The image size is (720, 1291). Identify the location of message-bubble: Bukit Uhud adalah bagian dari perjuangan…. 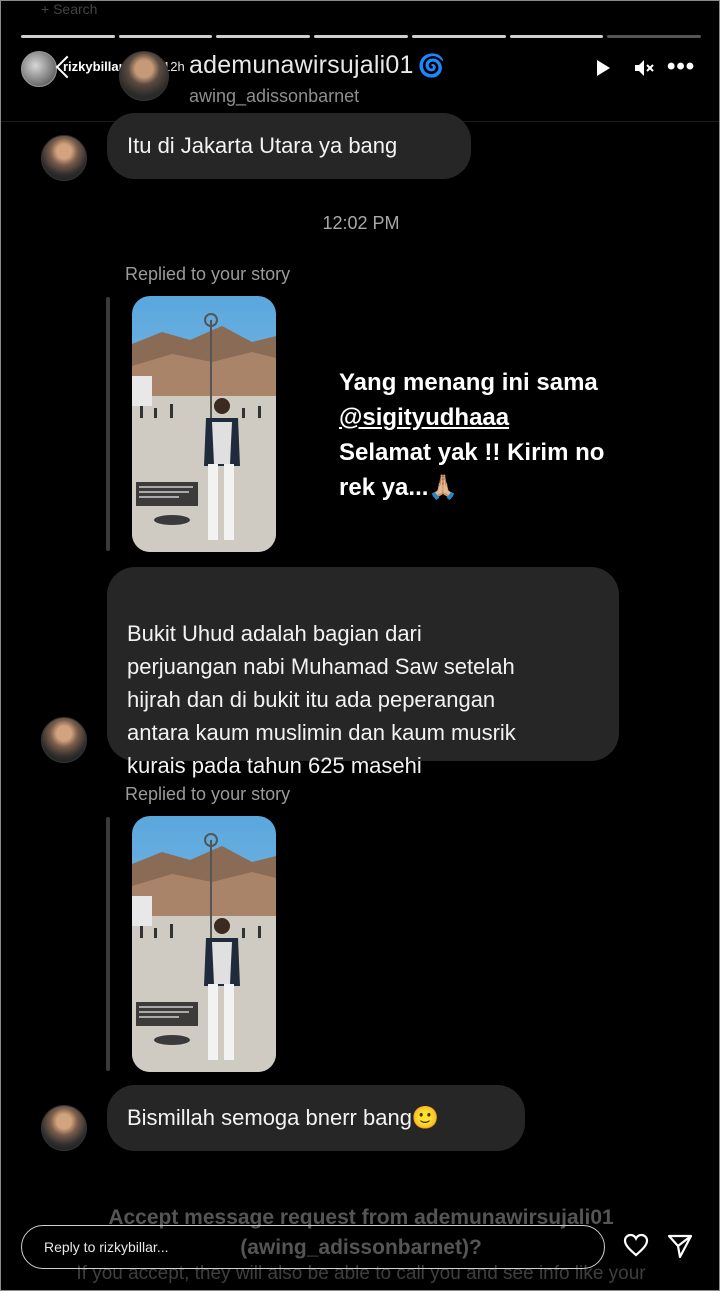
(363, 672).